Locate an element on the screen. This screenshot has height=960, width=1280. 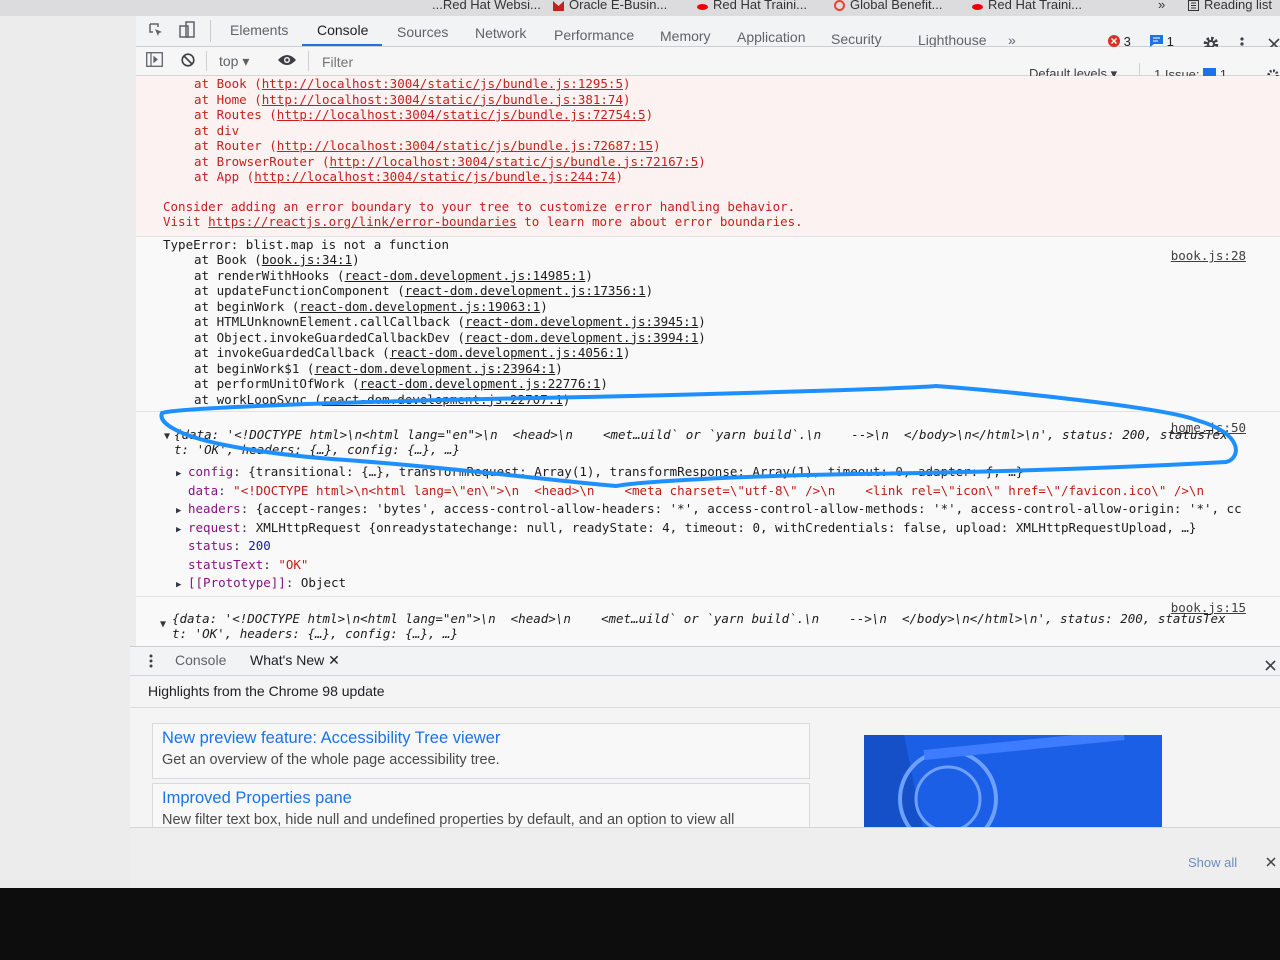
drawer-menu-icon is located at coordinates (151, 661).